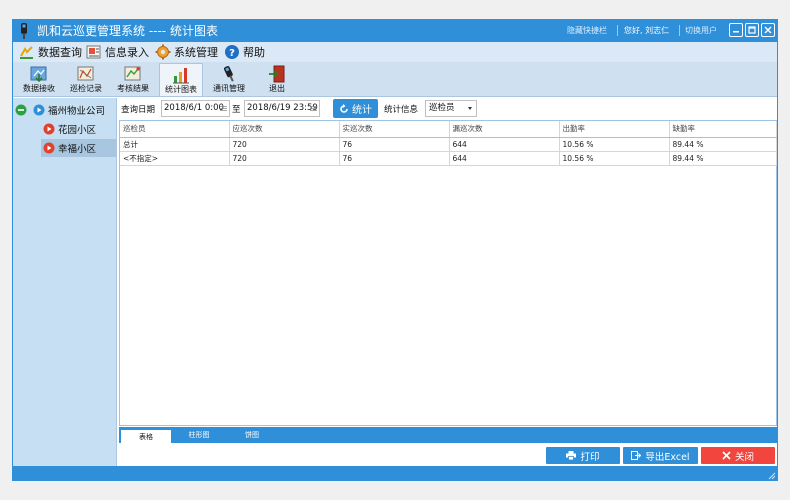  What do you see at coordinates (614, 129) in the screenshot?
I see `column-header: 出勤率` at bounding box center [614, 129].